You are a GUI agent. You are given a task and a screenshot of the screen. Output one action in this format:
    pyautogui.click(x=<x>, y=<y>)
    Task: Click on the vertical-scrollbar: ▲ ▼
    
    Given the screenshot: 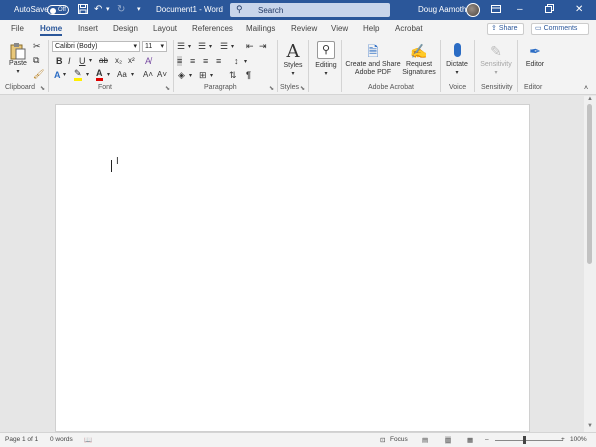 What is the action you would take?
    pyautogui.click(x=590, y=264)
    